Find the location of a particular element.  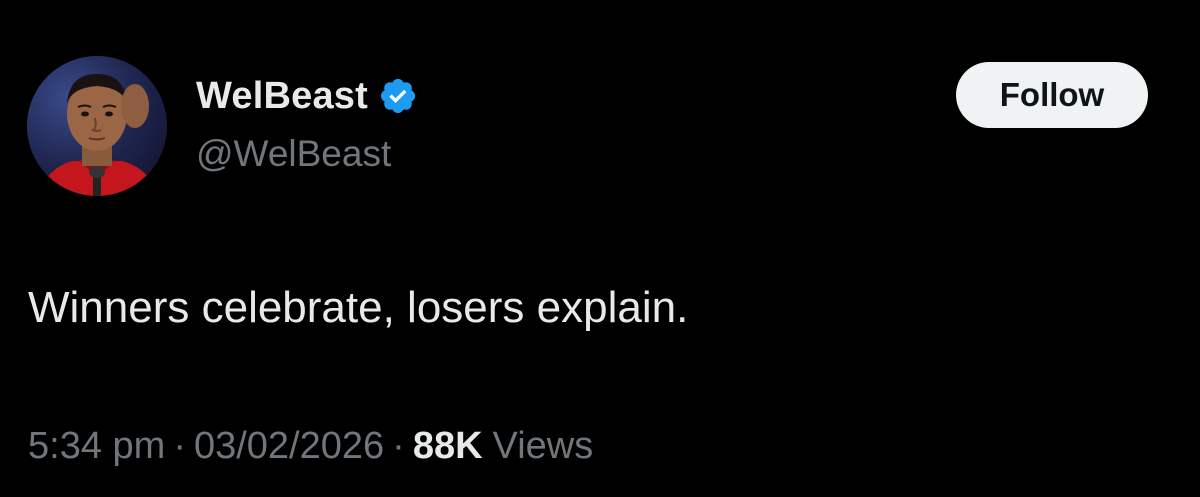

verified-badge-icon is located at coordinates (398, 96).